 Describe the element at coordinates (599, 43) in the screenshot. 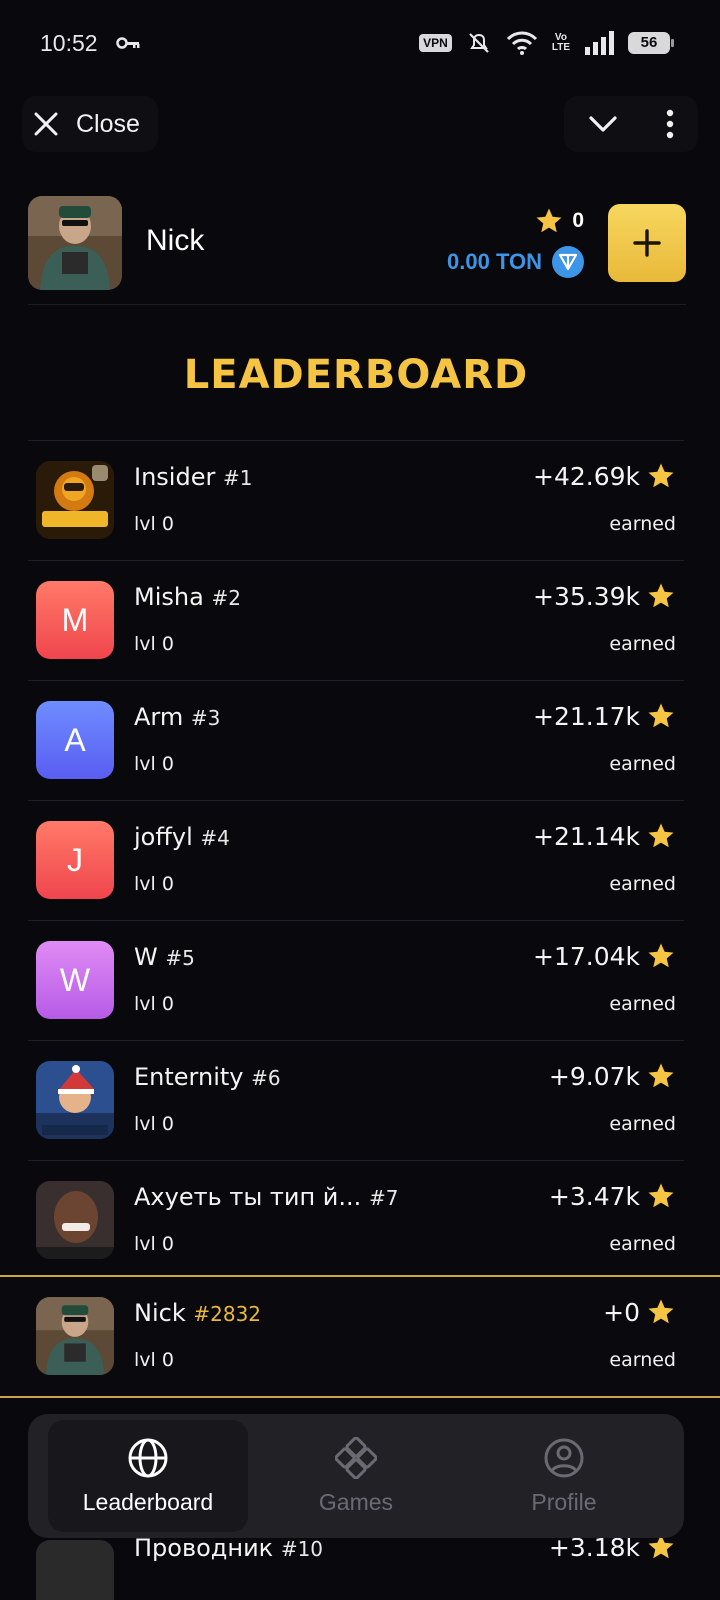

I see `signal-icon` at that location.